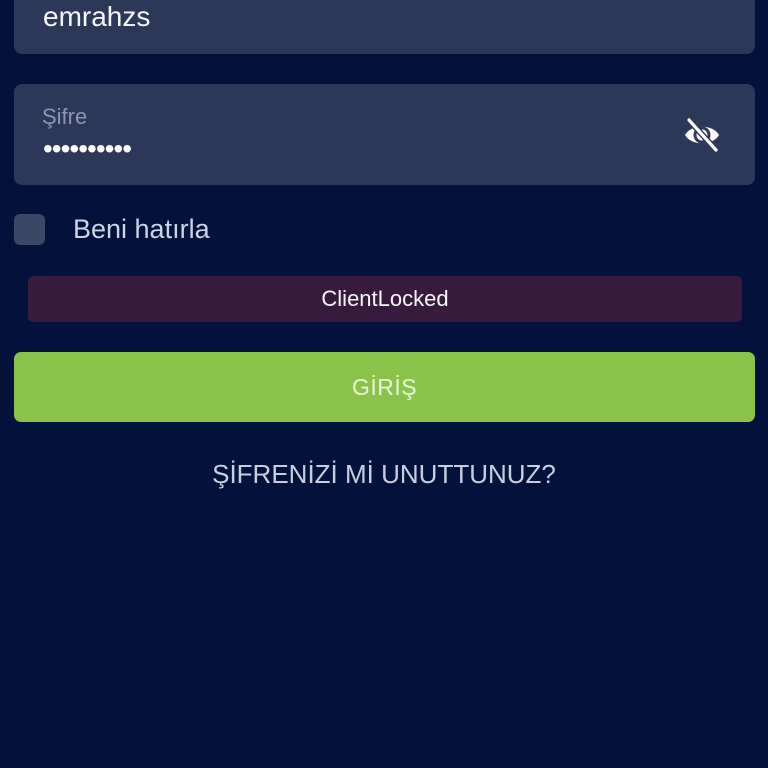  I want to click on forgot-password-link: ŞİFRENİZİ Mİ UNUTTUNUZ?, so click(384, 474).